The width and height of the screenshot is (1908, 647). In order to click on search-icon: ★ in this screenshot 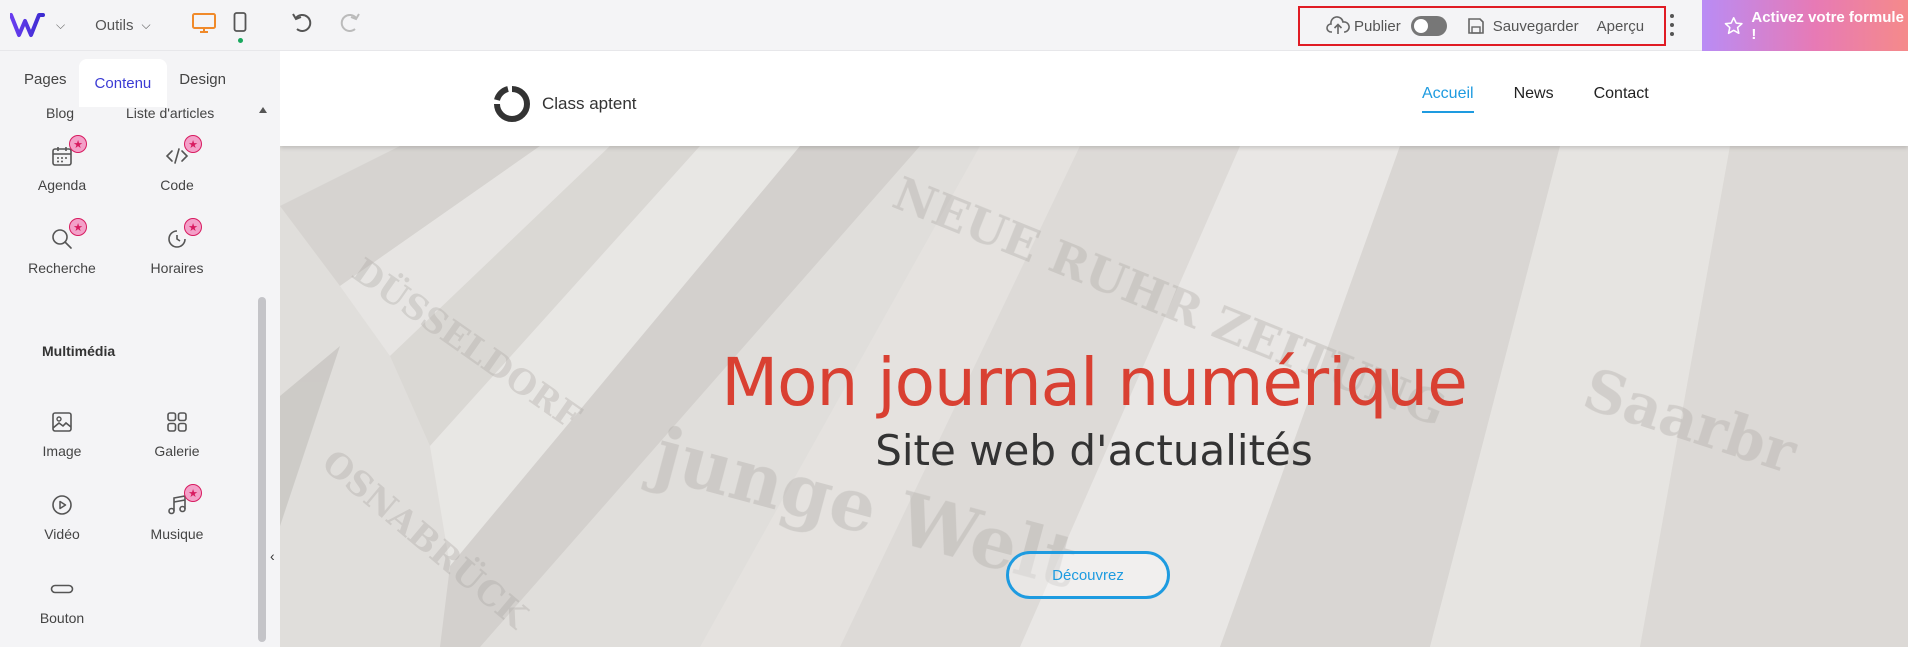, I will do `click(68, 235)`.